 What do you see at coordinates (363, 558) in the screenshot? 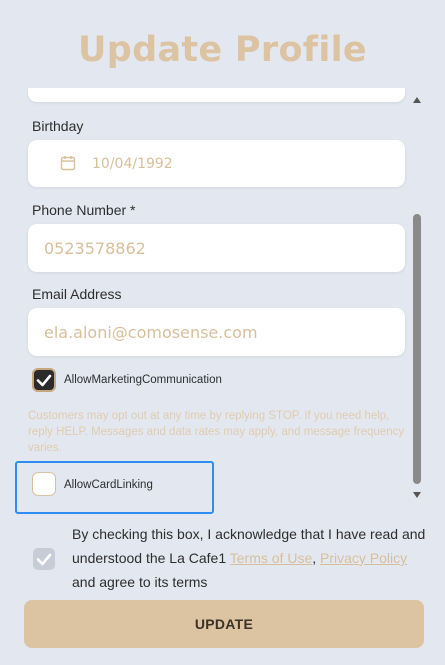
I see `privacy-policy-link: Privacy Policy` at bounding box center [363, 558].